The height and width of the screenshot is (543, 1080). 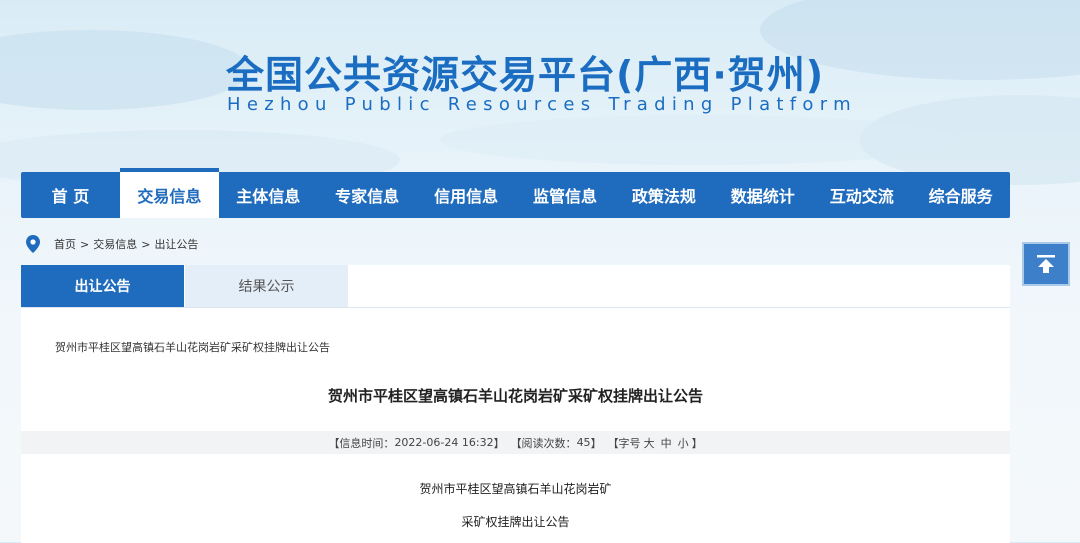 I want to click on nav-item-credit-info: 信用信息, so click(x=466, y=195).